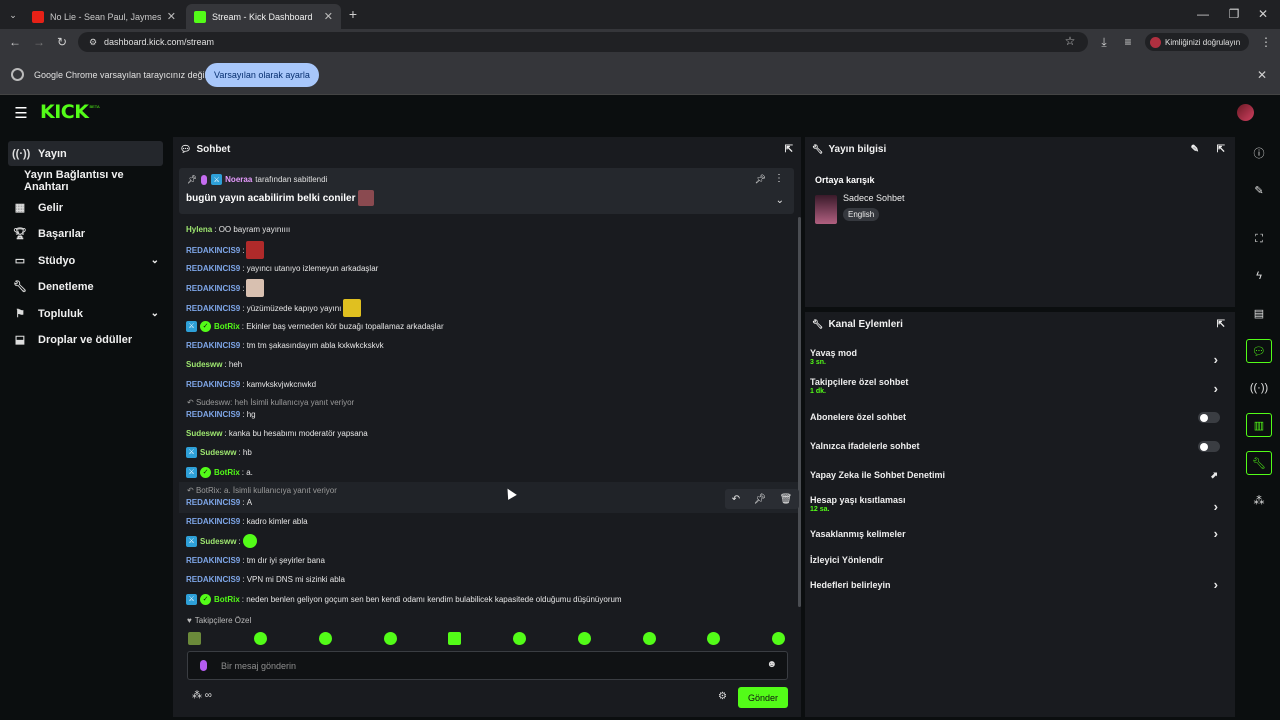 This screenshot has height=720, width=1280. Describe the element at coordinates (1259, 276) in the screenshot. I see `lightning-icon: ϟ` at that location.